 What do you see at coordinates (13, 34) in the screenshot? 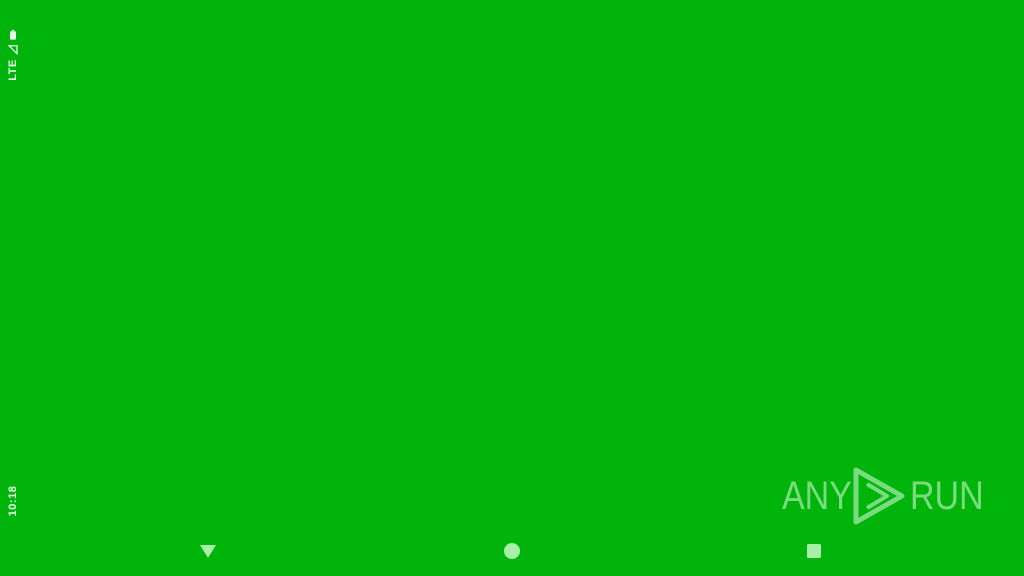
I see `battery-icon` at bounding box center [13, 34].